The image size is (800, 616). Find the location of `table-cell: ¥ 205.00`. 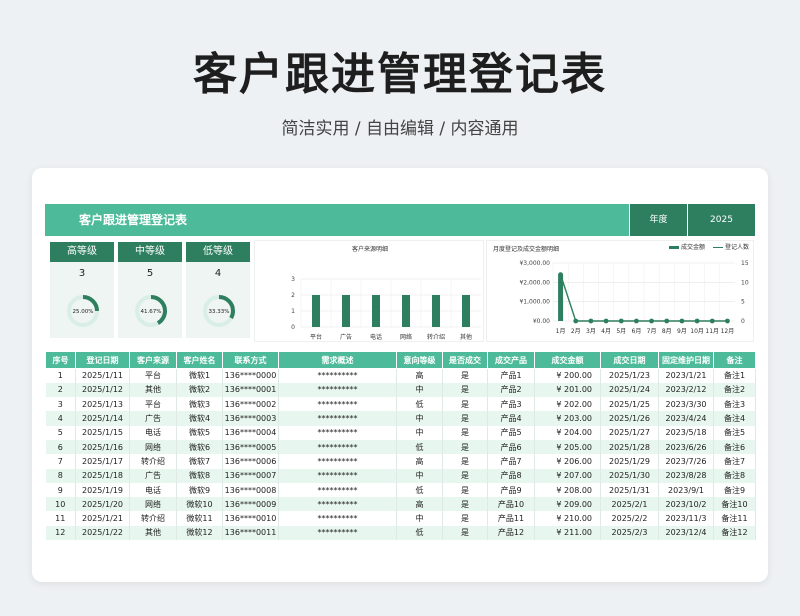

table-cell: ¥ 205.00 is located at coordinates (567, 447).